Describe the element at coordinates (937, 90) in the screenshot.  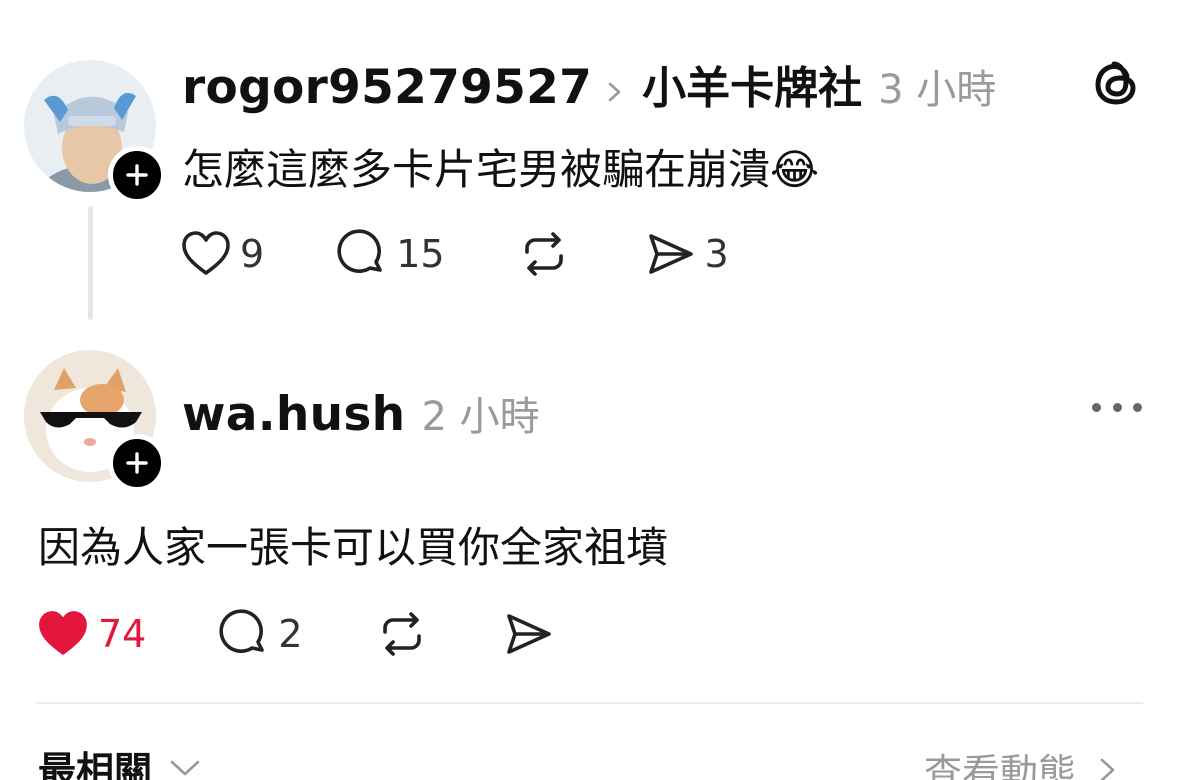
I see `post-time-1: 3 小時` at that location.